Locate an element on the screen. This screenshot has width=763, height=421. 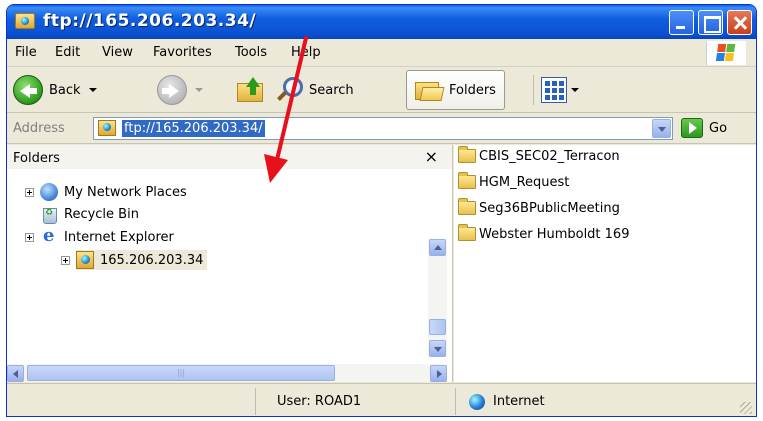
file-name: Seg36BPublicMeeting is located at coordinates (549, 208).